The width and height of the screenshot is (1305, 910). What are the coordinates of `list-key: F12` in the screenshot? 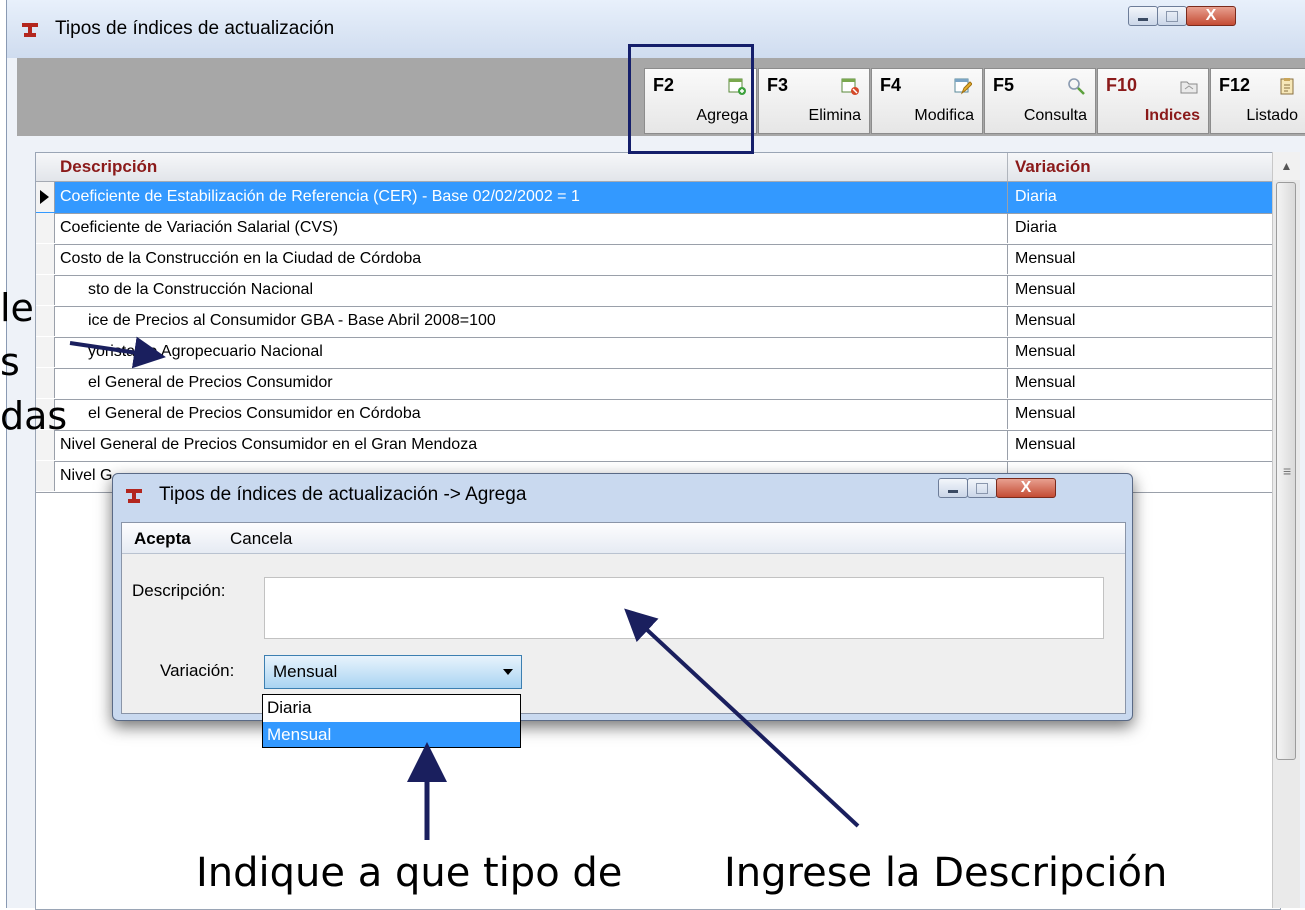 It's located at (1235, 85).